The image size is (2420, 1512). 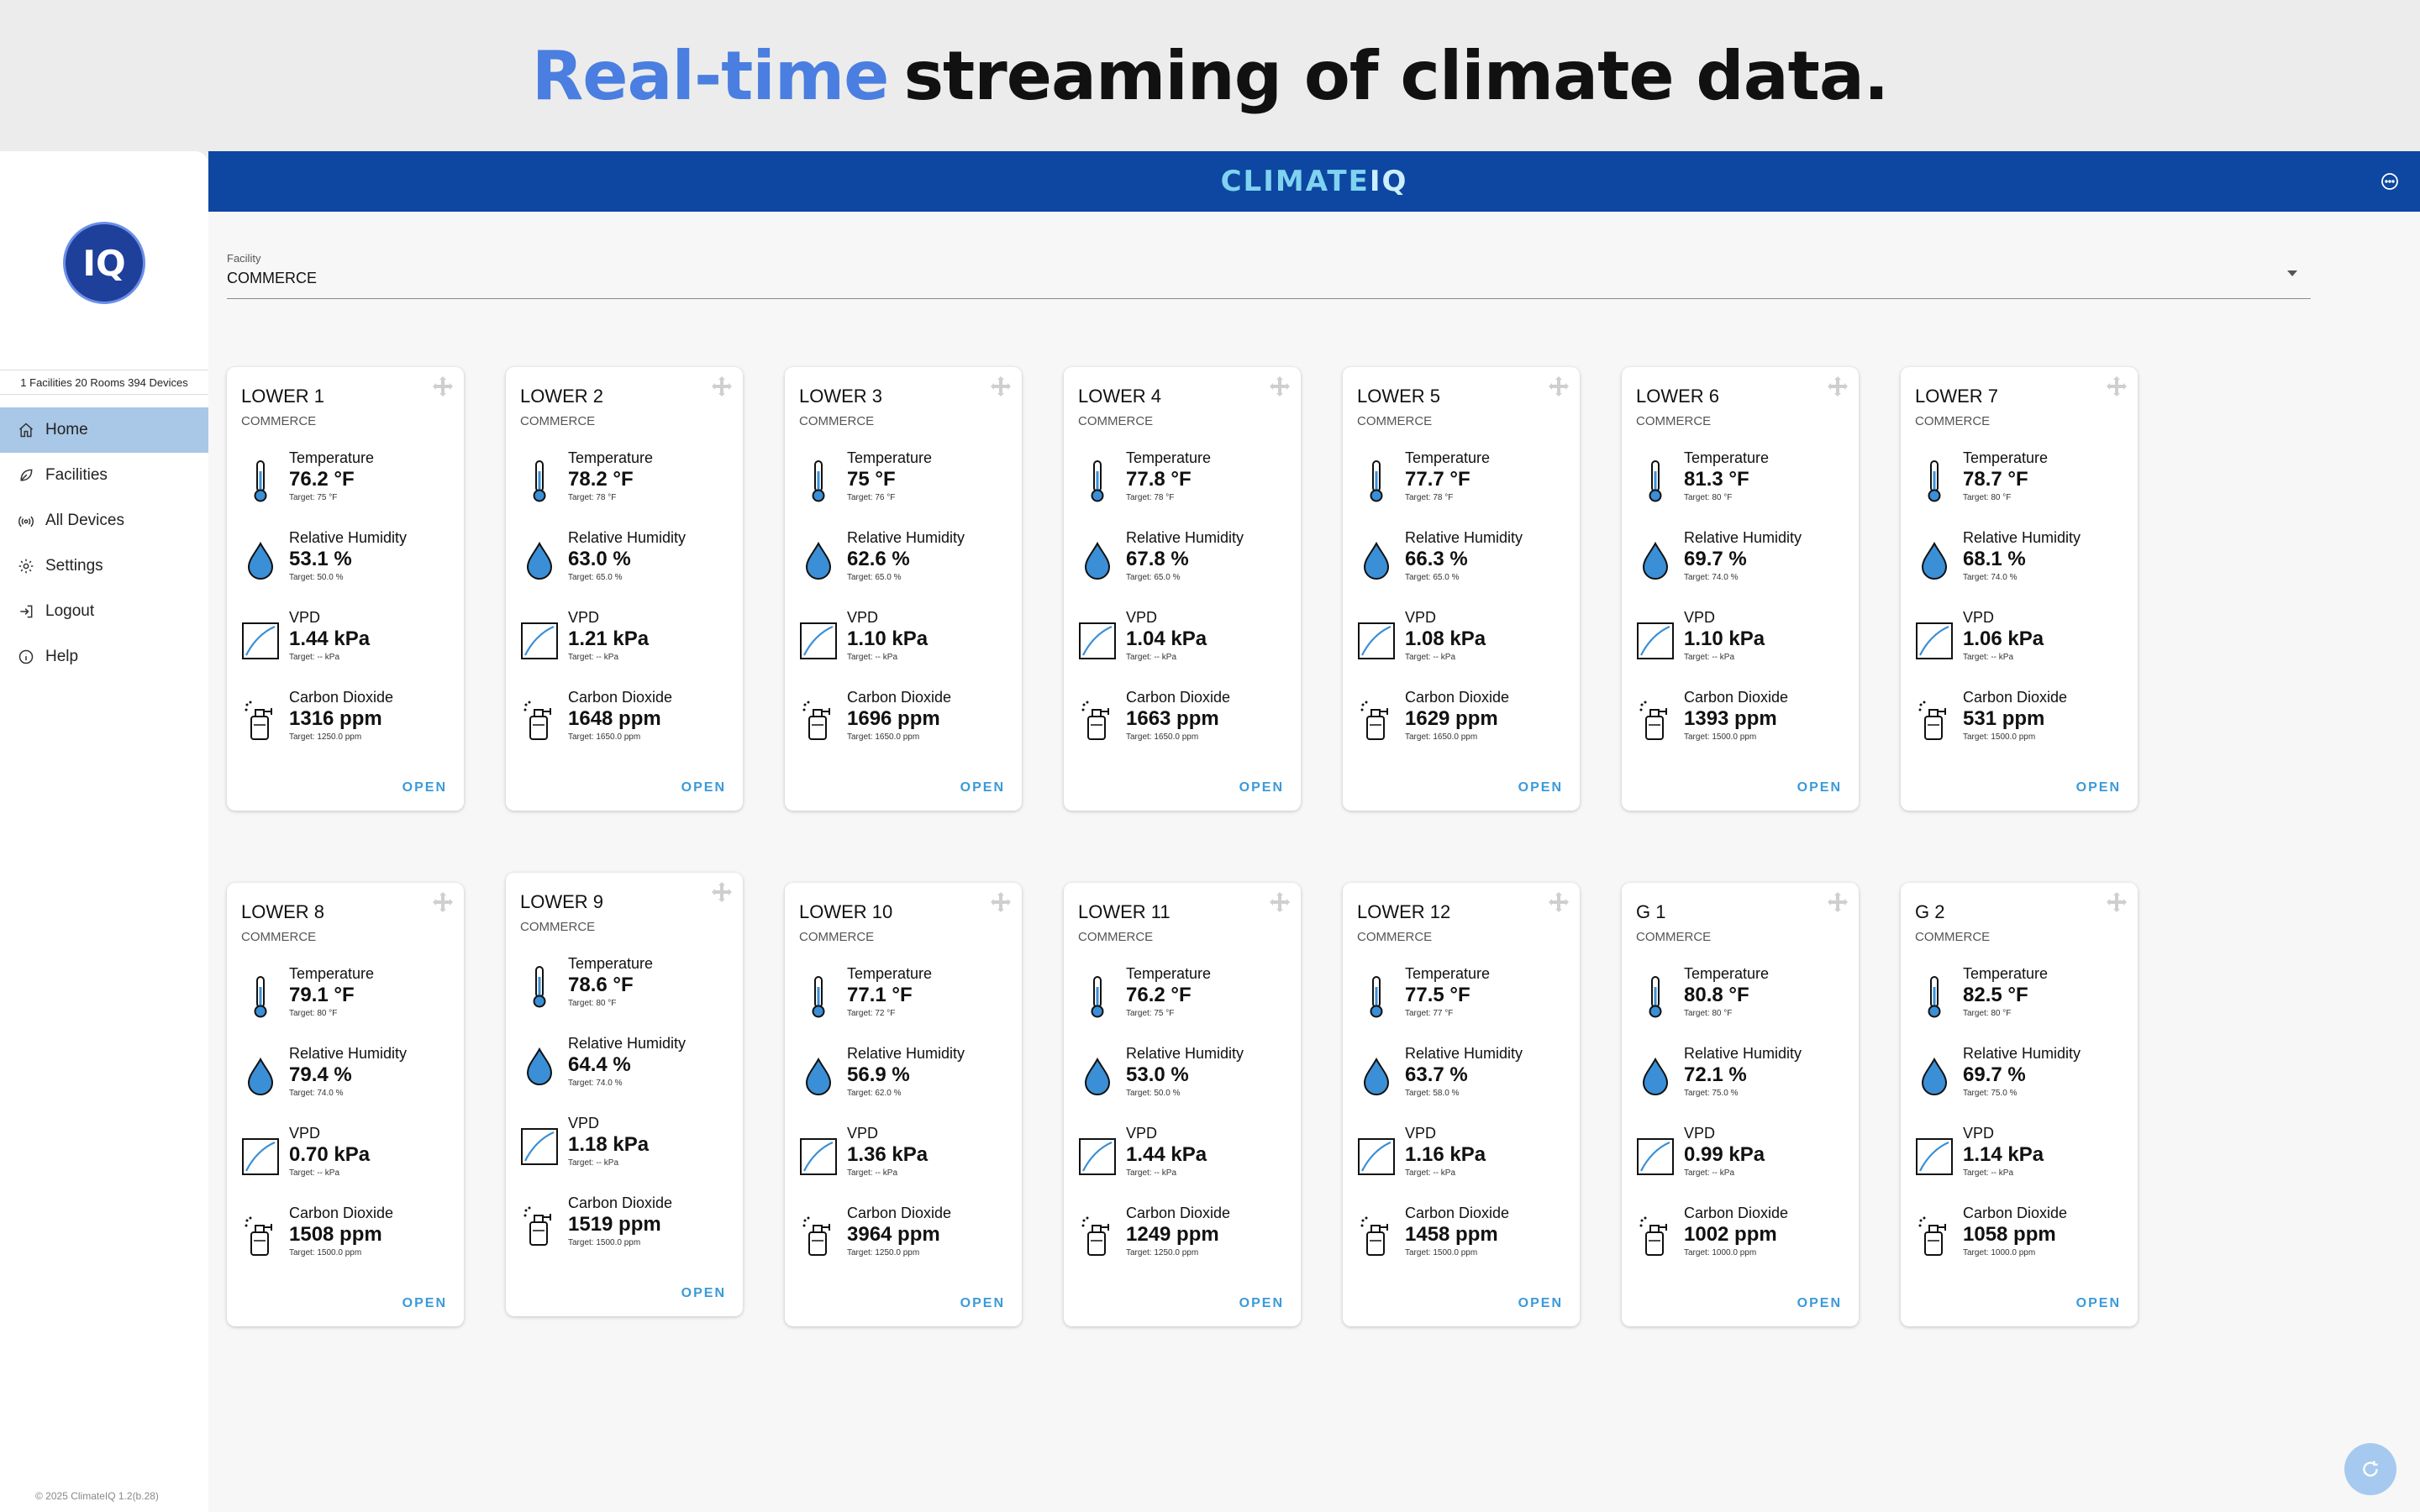 I want to click on temperature-metric: Temperature 80.8 °F Target: 80 °F, so click(x=1741, y=998).